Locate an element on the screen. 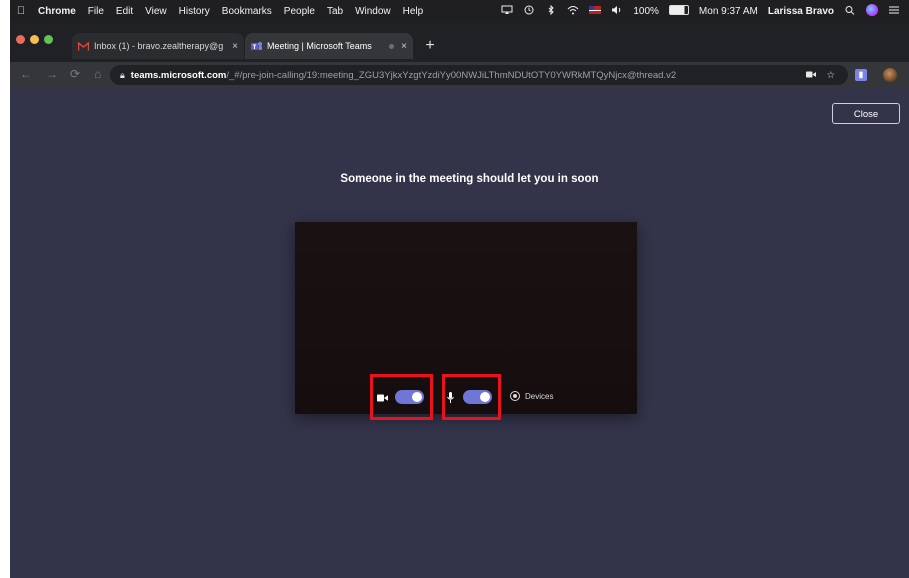  battery-icon is located at coordinates (679, 11).